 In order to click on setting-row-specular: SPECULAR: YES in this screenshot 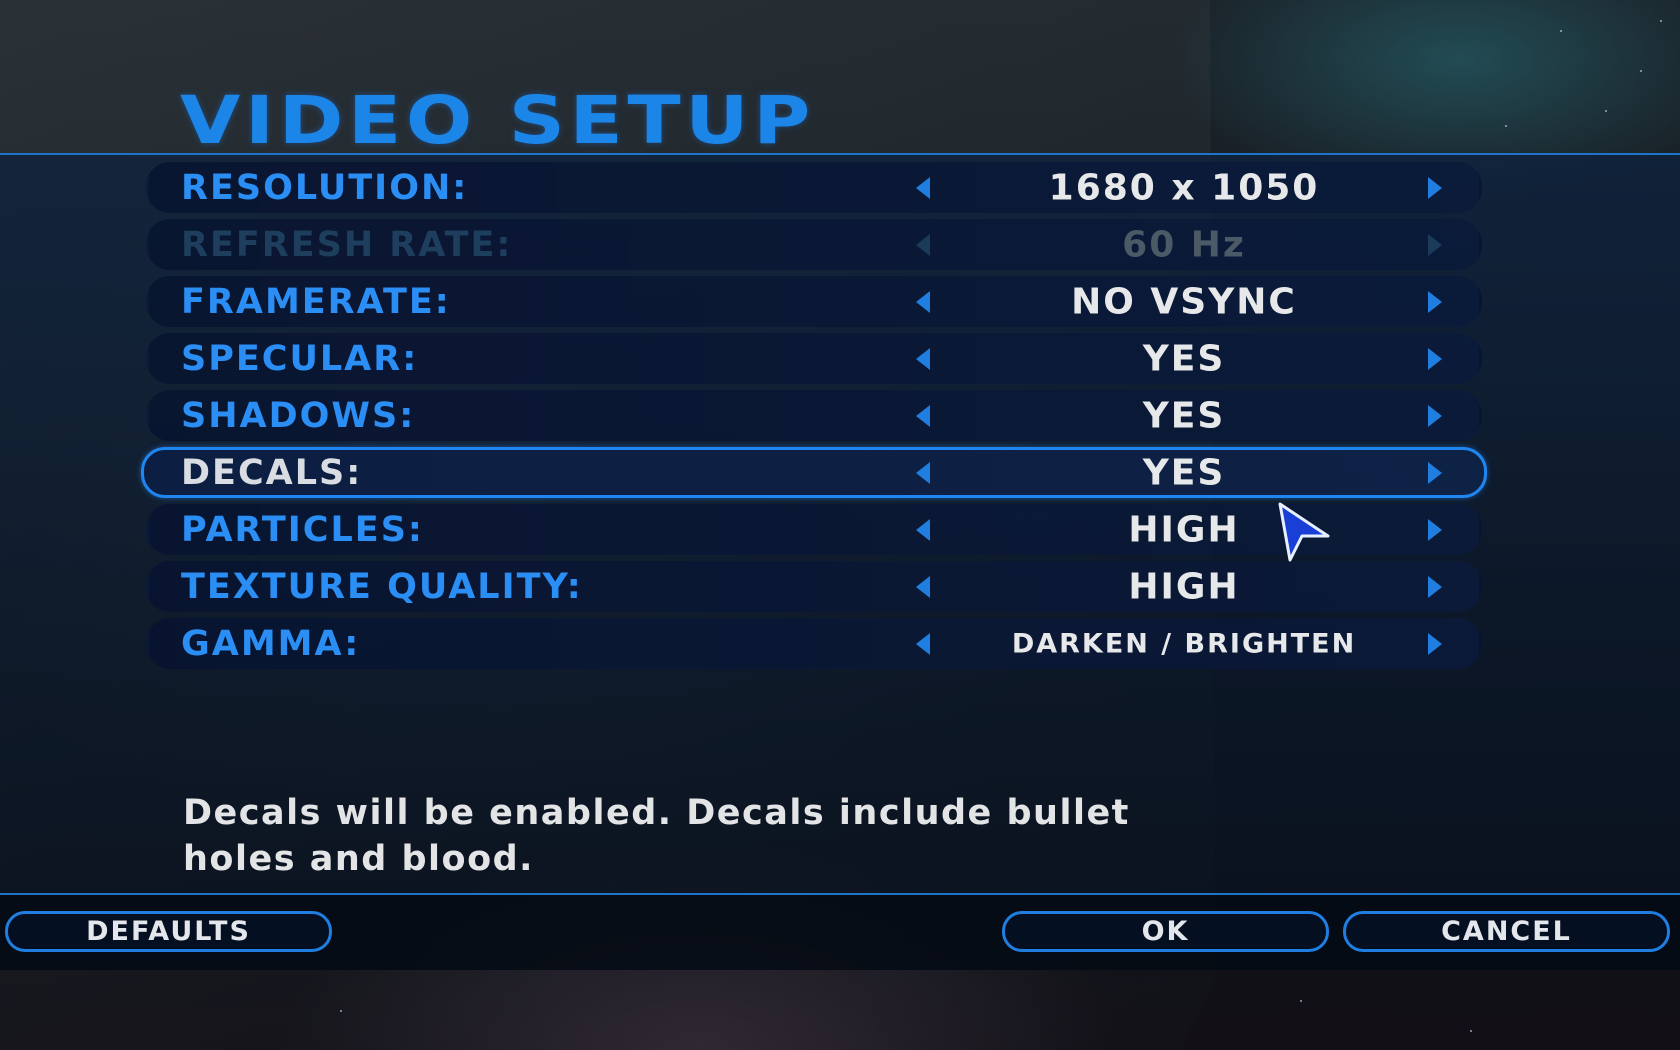, I will do `click(814, 358)`.